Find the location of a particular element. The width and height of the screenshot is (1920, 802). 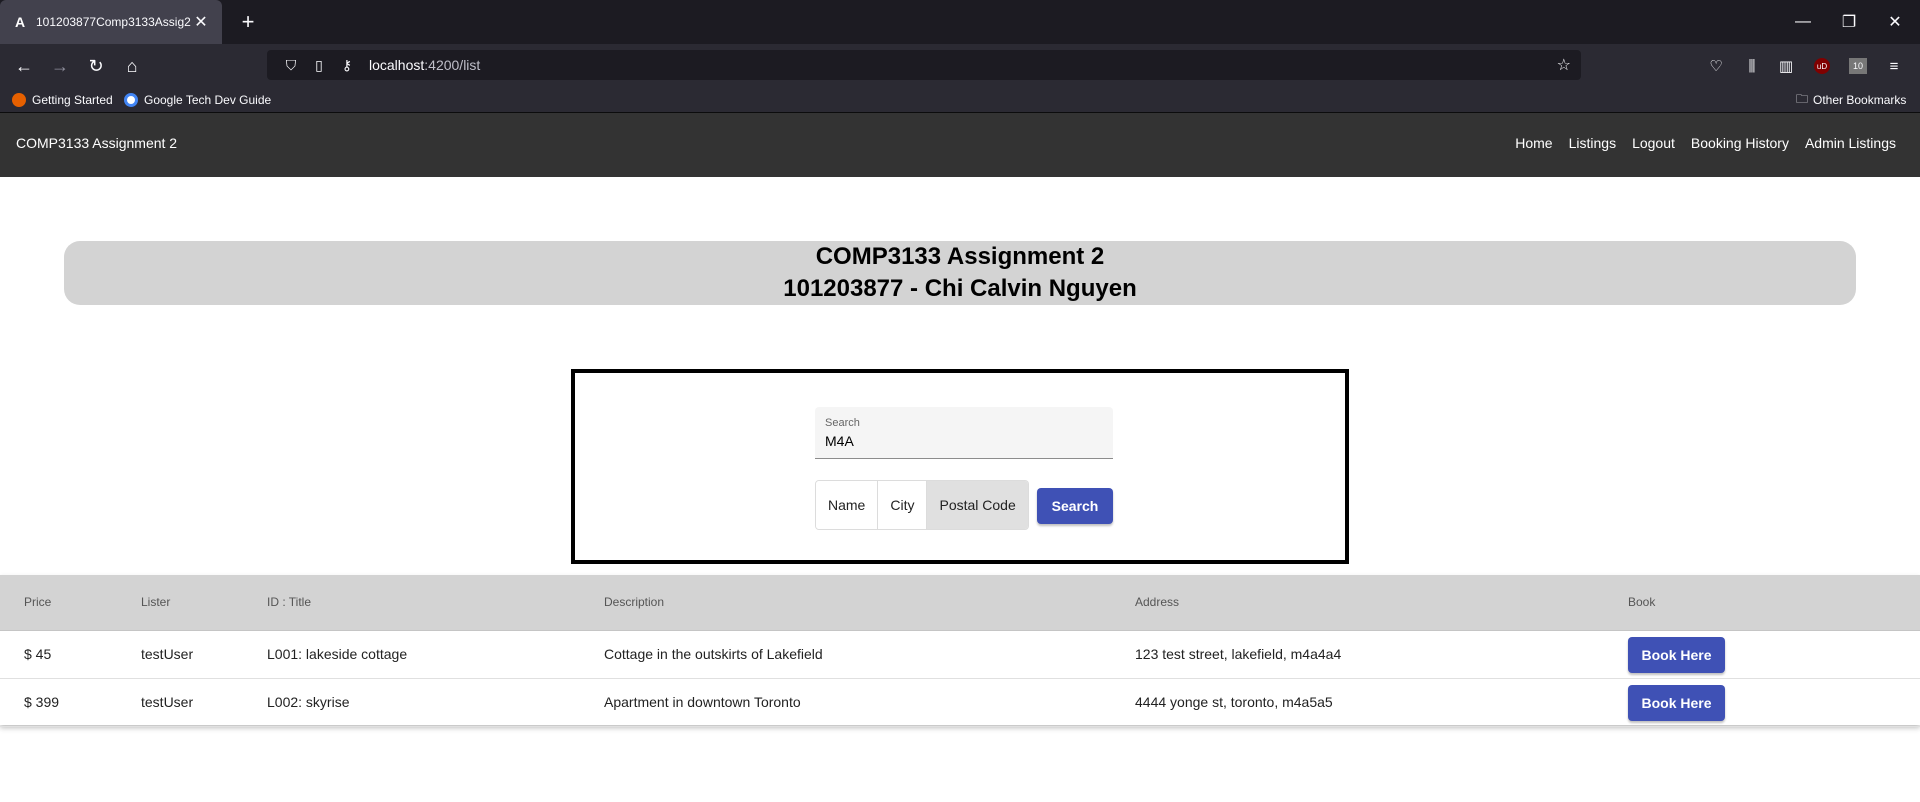

url-host: localhost is located at coordinates (397, 65).